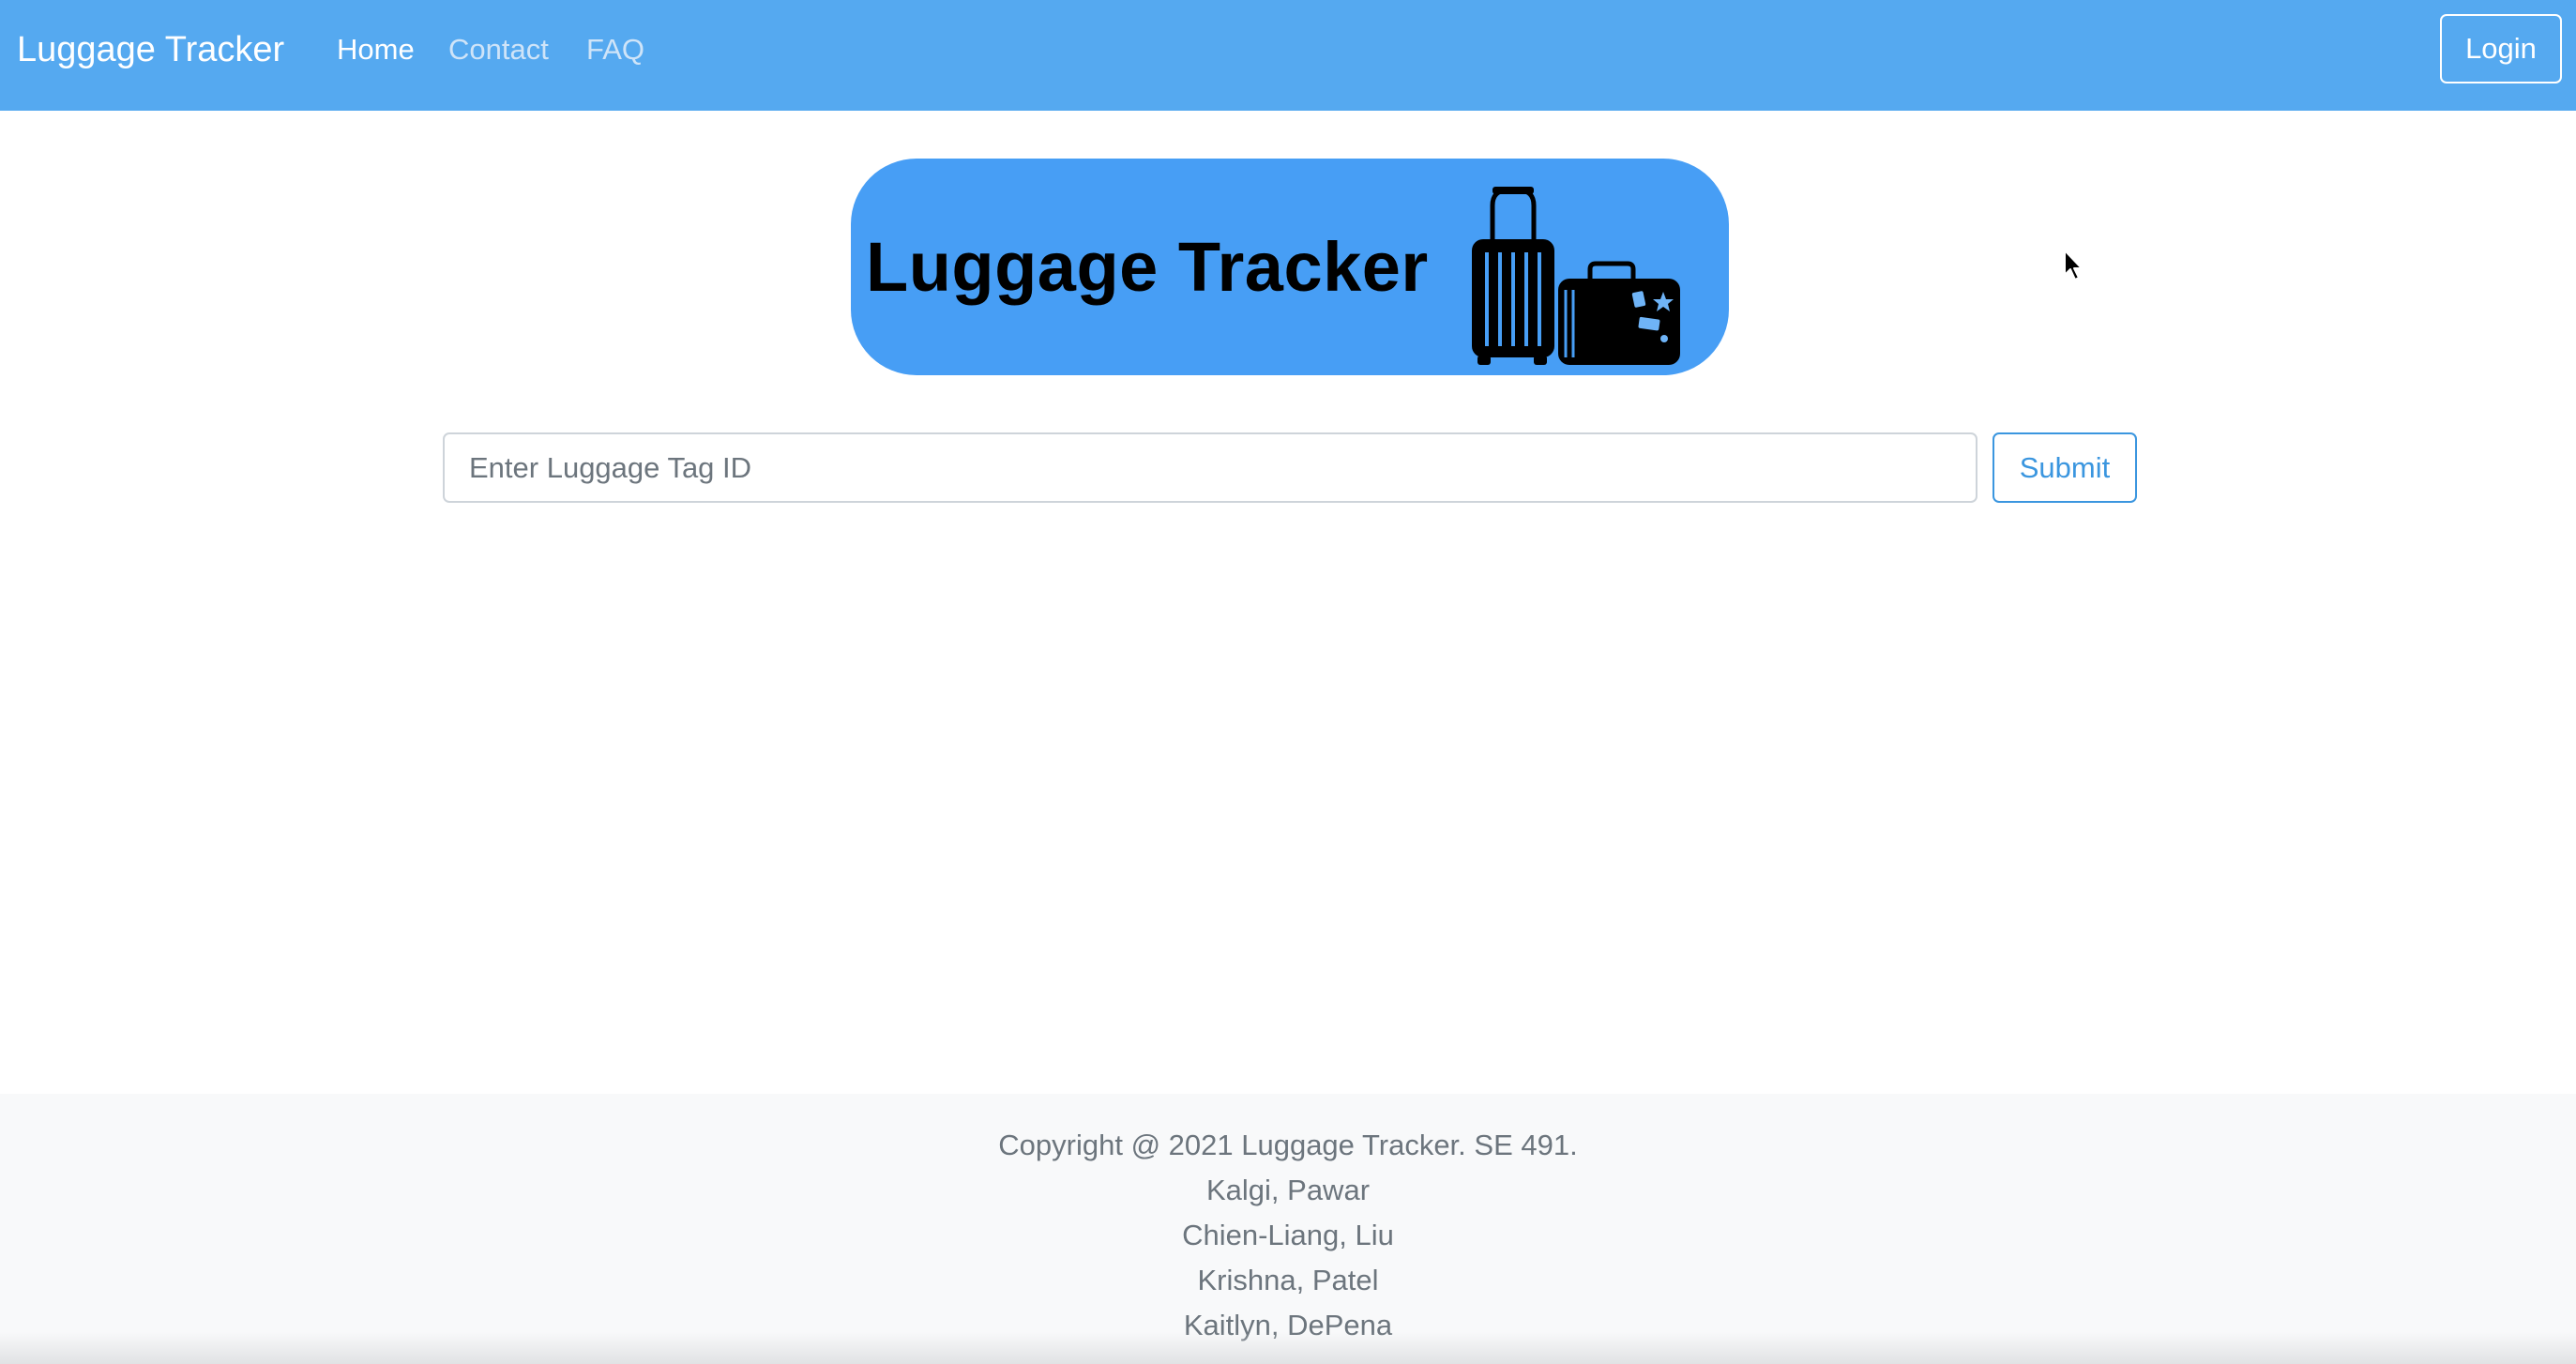  I want to click on luggage-tag-input, so click(1210, 467).